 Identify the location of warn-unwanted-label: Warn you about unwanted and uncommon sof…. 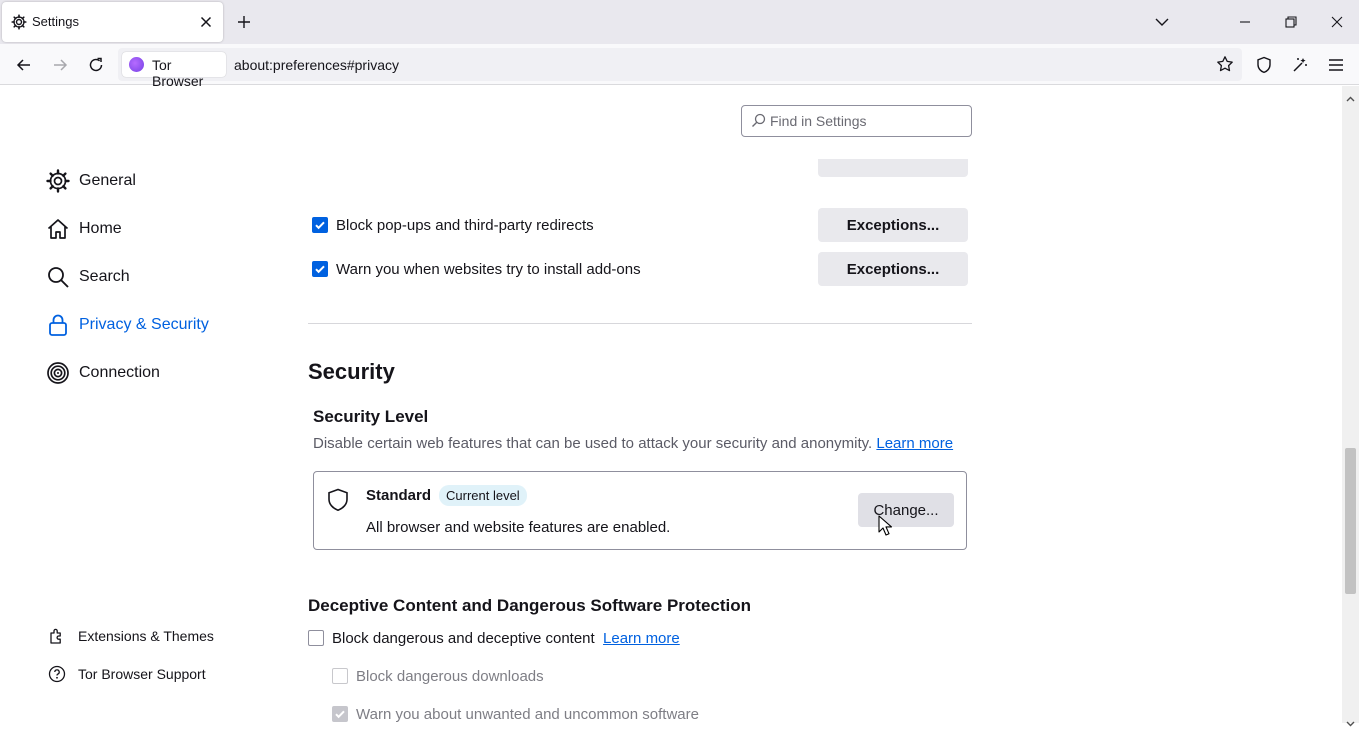
(527, 714).